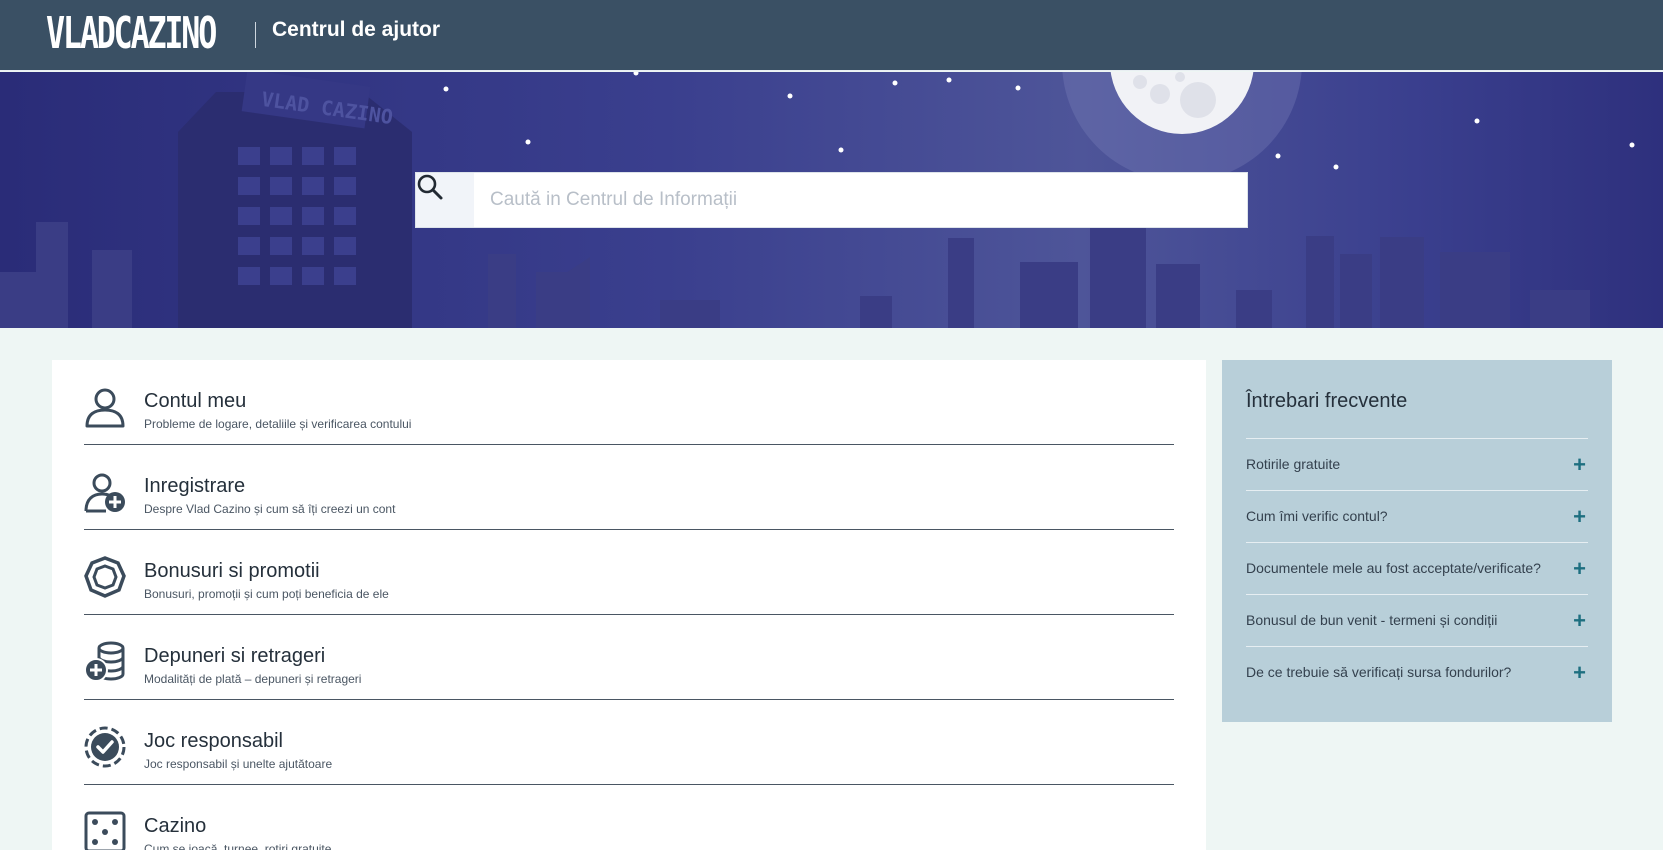 Image resolution: width=1663 pixels, height=850 pixels. Describe the element at coordinates (430, 187) in the screenshot. I see `search-icon` at that location.